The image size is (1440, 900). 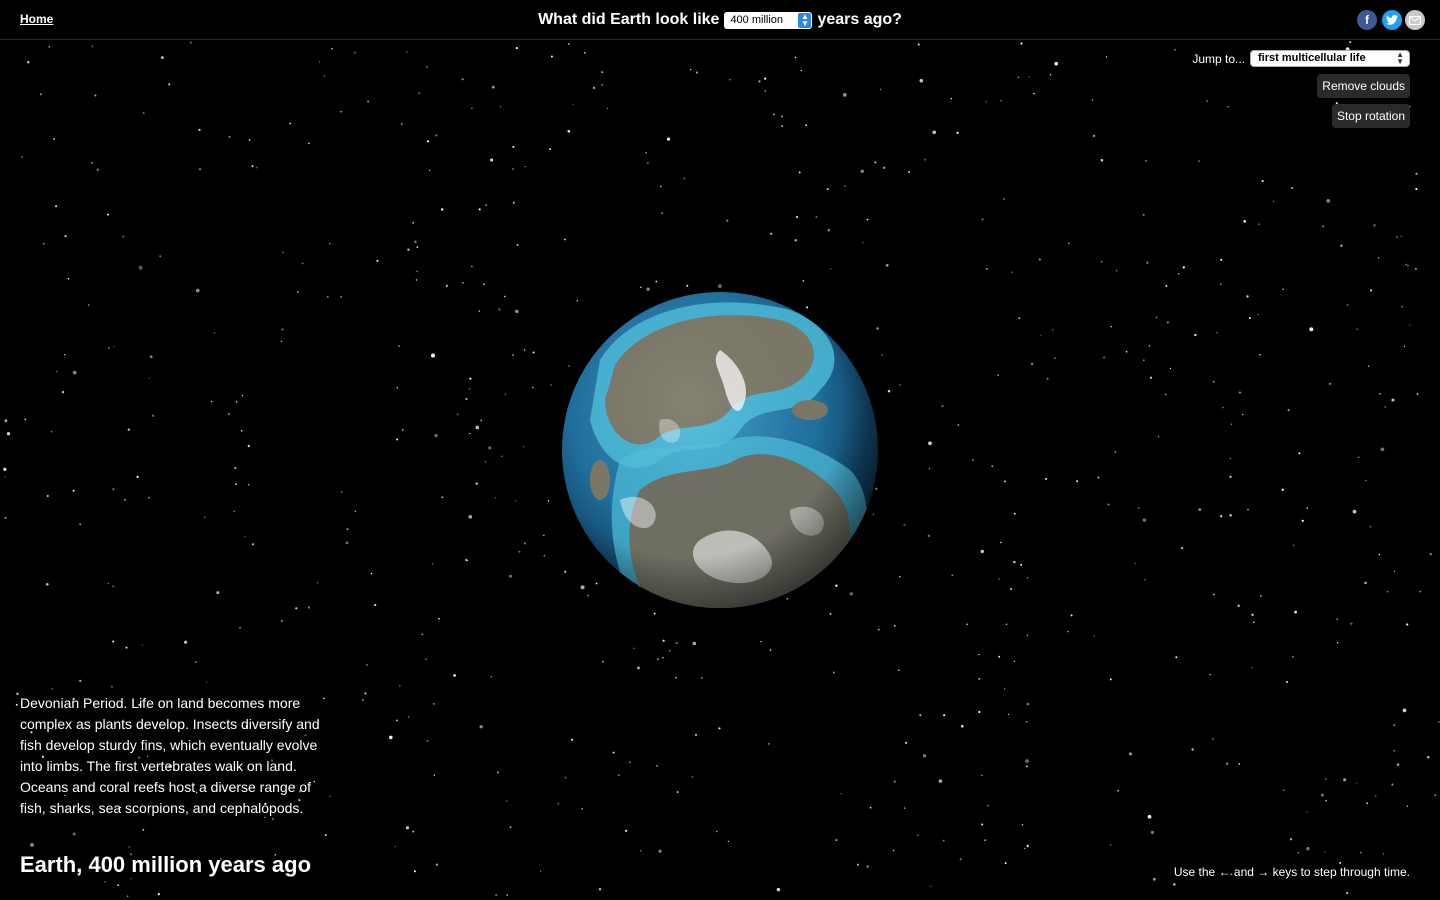 What do you see at coordinates (1370, 116) in the screenshot?
I see `stop-rotation-button: Stop rotation` at bounding box center [1370, 116].